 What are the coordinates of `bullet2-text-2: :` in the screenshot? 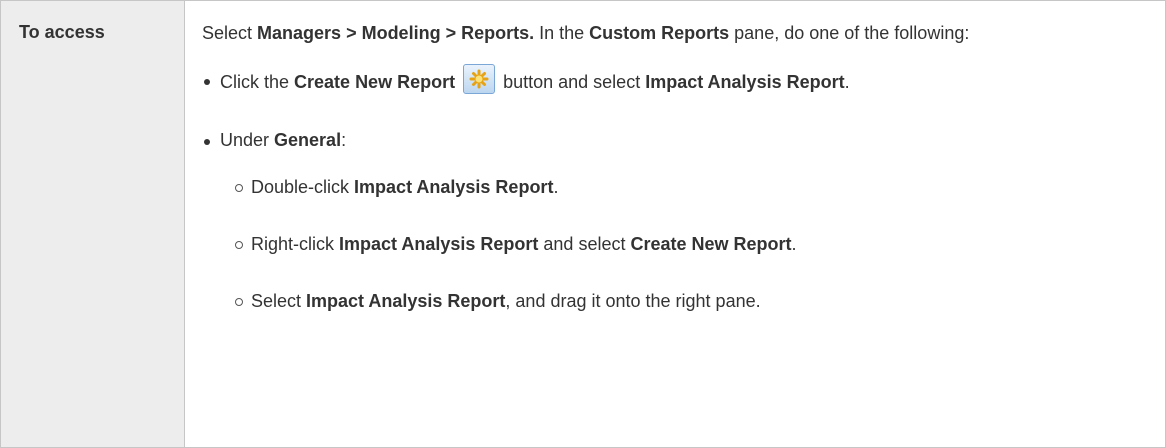 It's located at (344, 140).